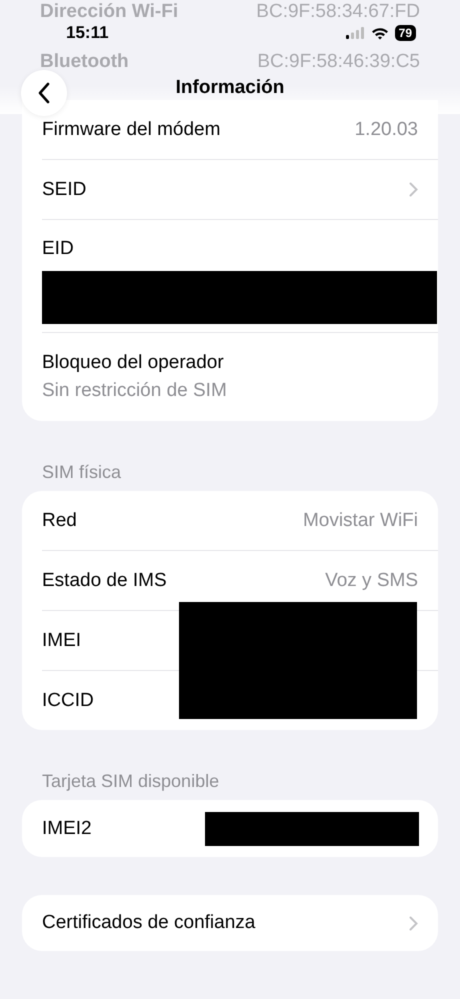 Image resolution: width=460 pixels, height=999 pixels. Describe the element at coordinates (59, 521) in the screenshot. I see `row-label: Red` at that location.